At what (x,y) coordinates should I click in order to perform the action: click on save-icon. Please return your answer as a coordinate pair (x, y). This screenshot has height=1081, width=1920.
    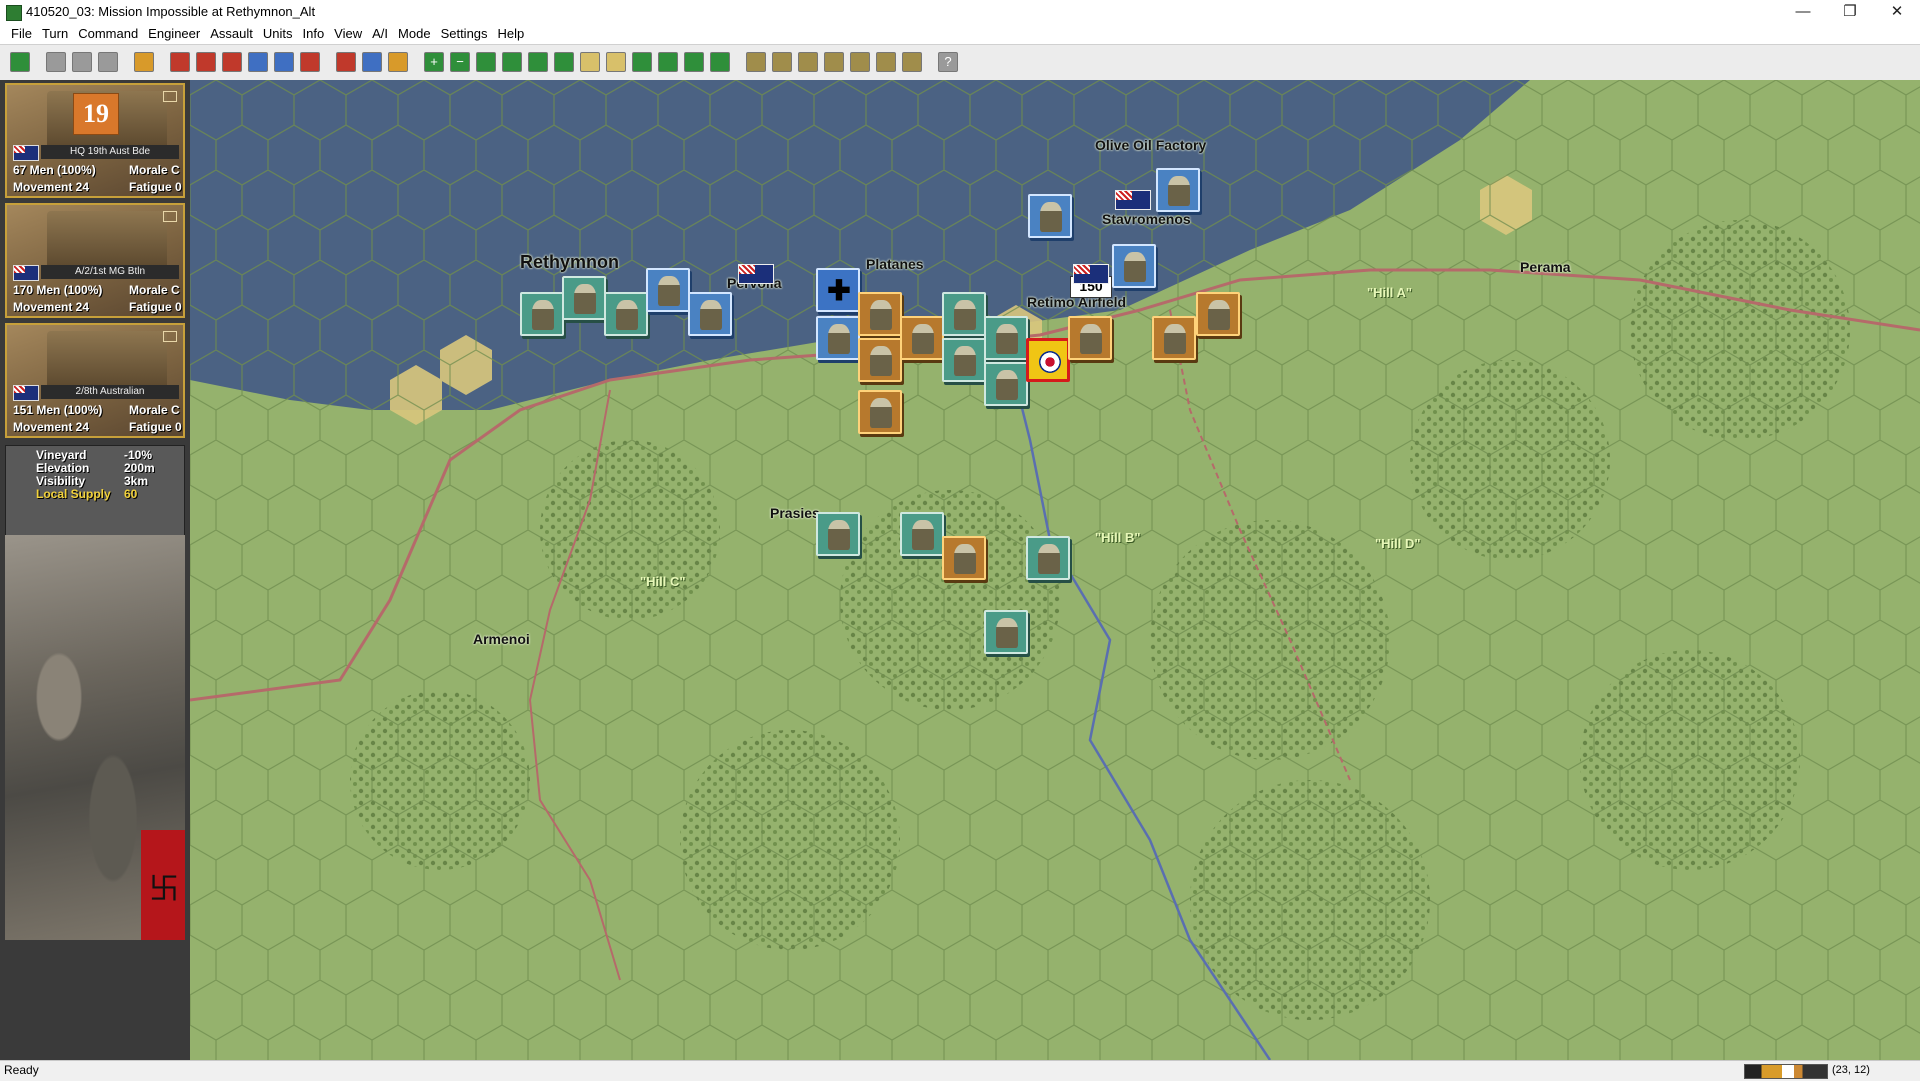
    Looking at the image, I should click on (108, 62).